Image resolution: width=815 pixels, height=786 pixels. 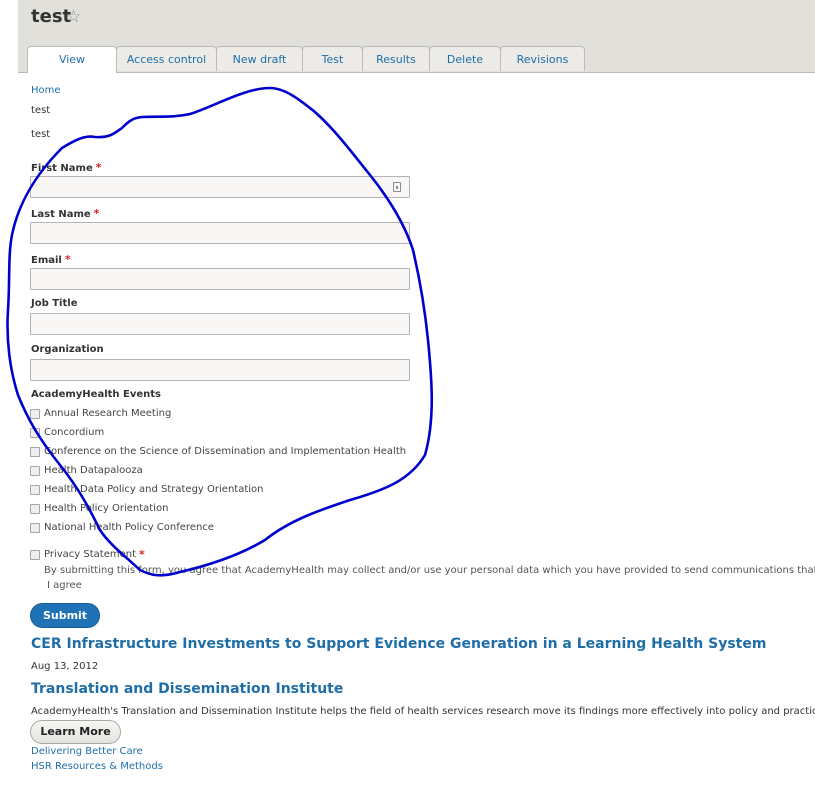 What do you see at coordinates (65, 666) in the screenshot?
I see `article-date: Aug 13, 2012` at bounding box center [65, 666].